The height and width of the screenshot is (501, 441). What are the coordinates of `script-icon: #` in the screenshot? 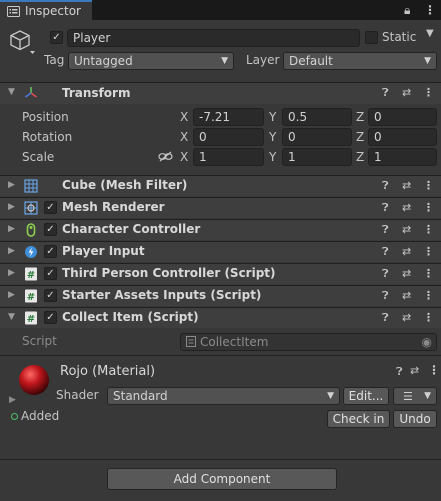 It's located at (31, 274).